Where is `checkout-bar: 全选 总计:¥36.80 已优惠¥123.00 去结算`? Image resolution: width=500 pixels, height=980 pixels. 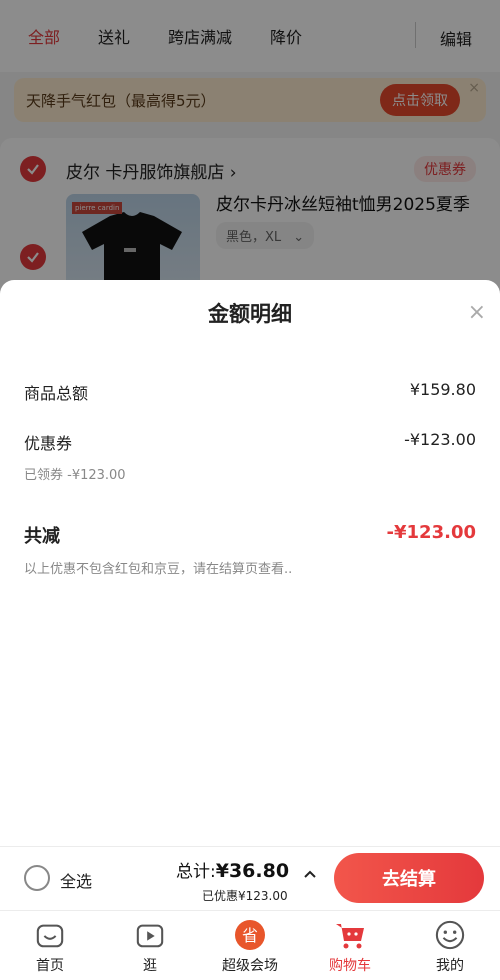
checkout-bar: 全选 总计:¥36.80 已优惠¥123.00 去结算 is located at coordinates (250, 878).